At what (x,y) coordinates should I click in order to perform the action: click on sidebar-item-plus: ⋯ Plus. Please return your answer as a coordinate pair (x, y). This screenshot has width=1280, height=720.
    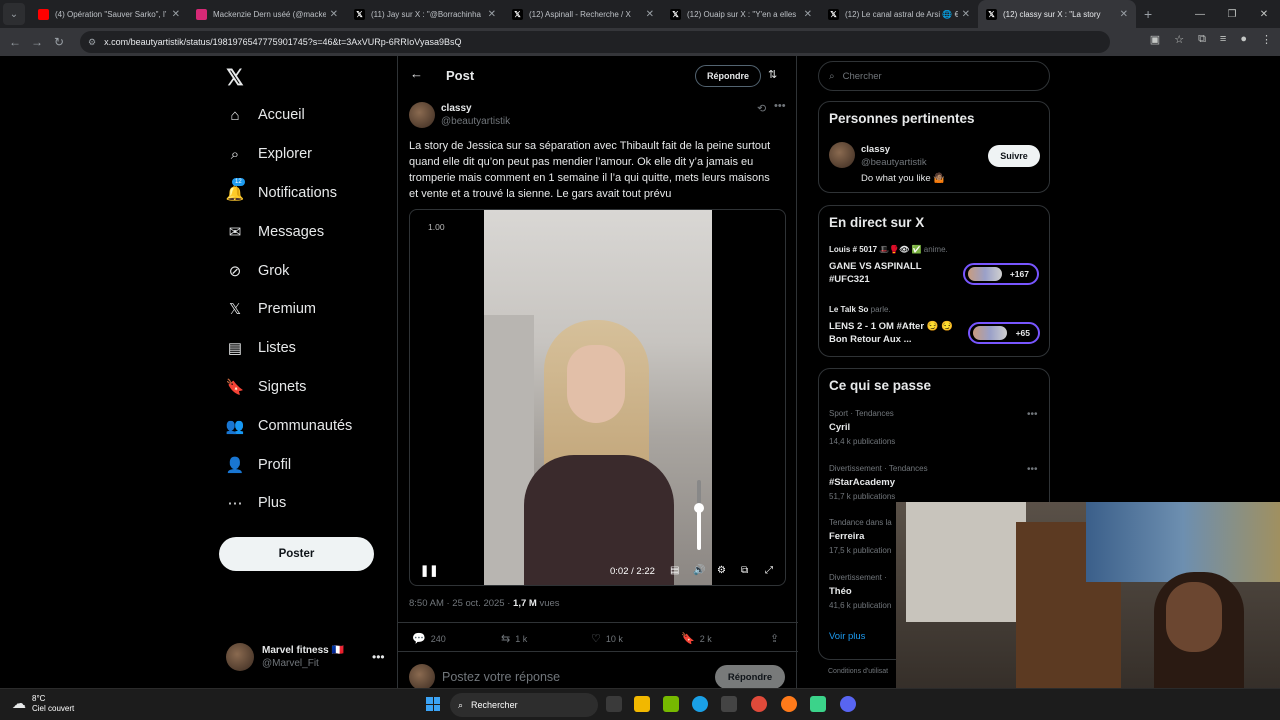
    Looking at the image, I should click on (289, 503).